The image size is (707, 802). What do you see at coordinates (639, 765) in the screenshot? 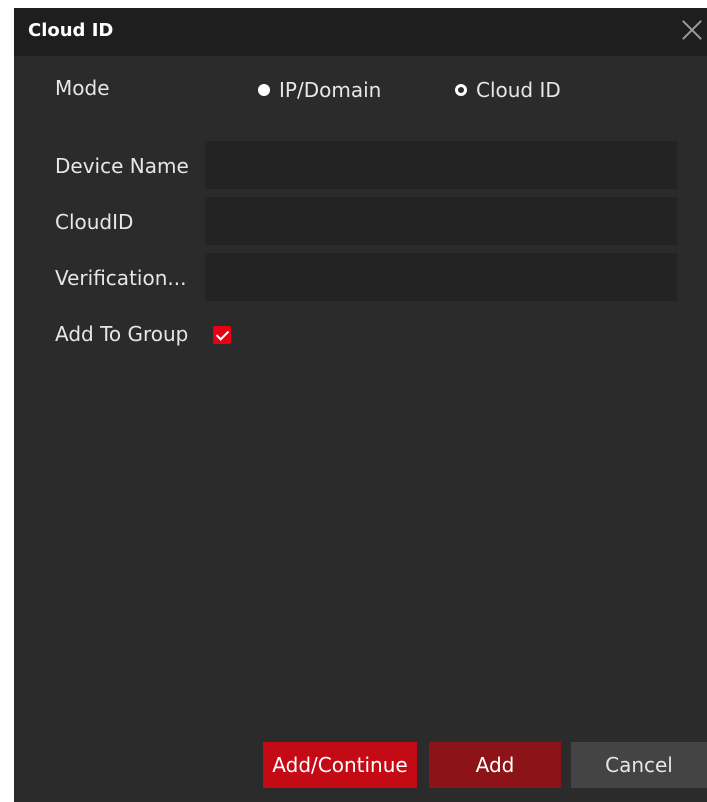
I see `cancel-button: Cancel` at bounding box center [639, 765].